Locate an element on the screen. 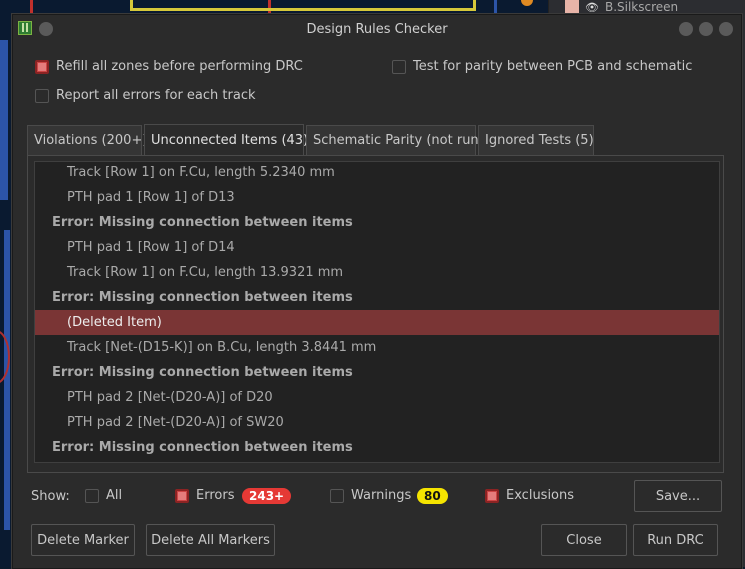 This screenshot has height=569, width=745. item-row: (Deleted Item) is located at coordinates (377, 322).